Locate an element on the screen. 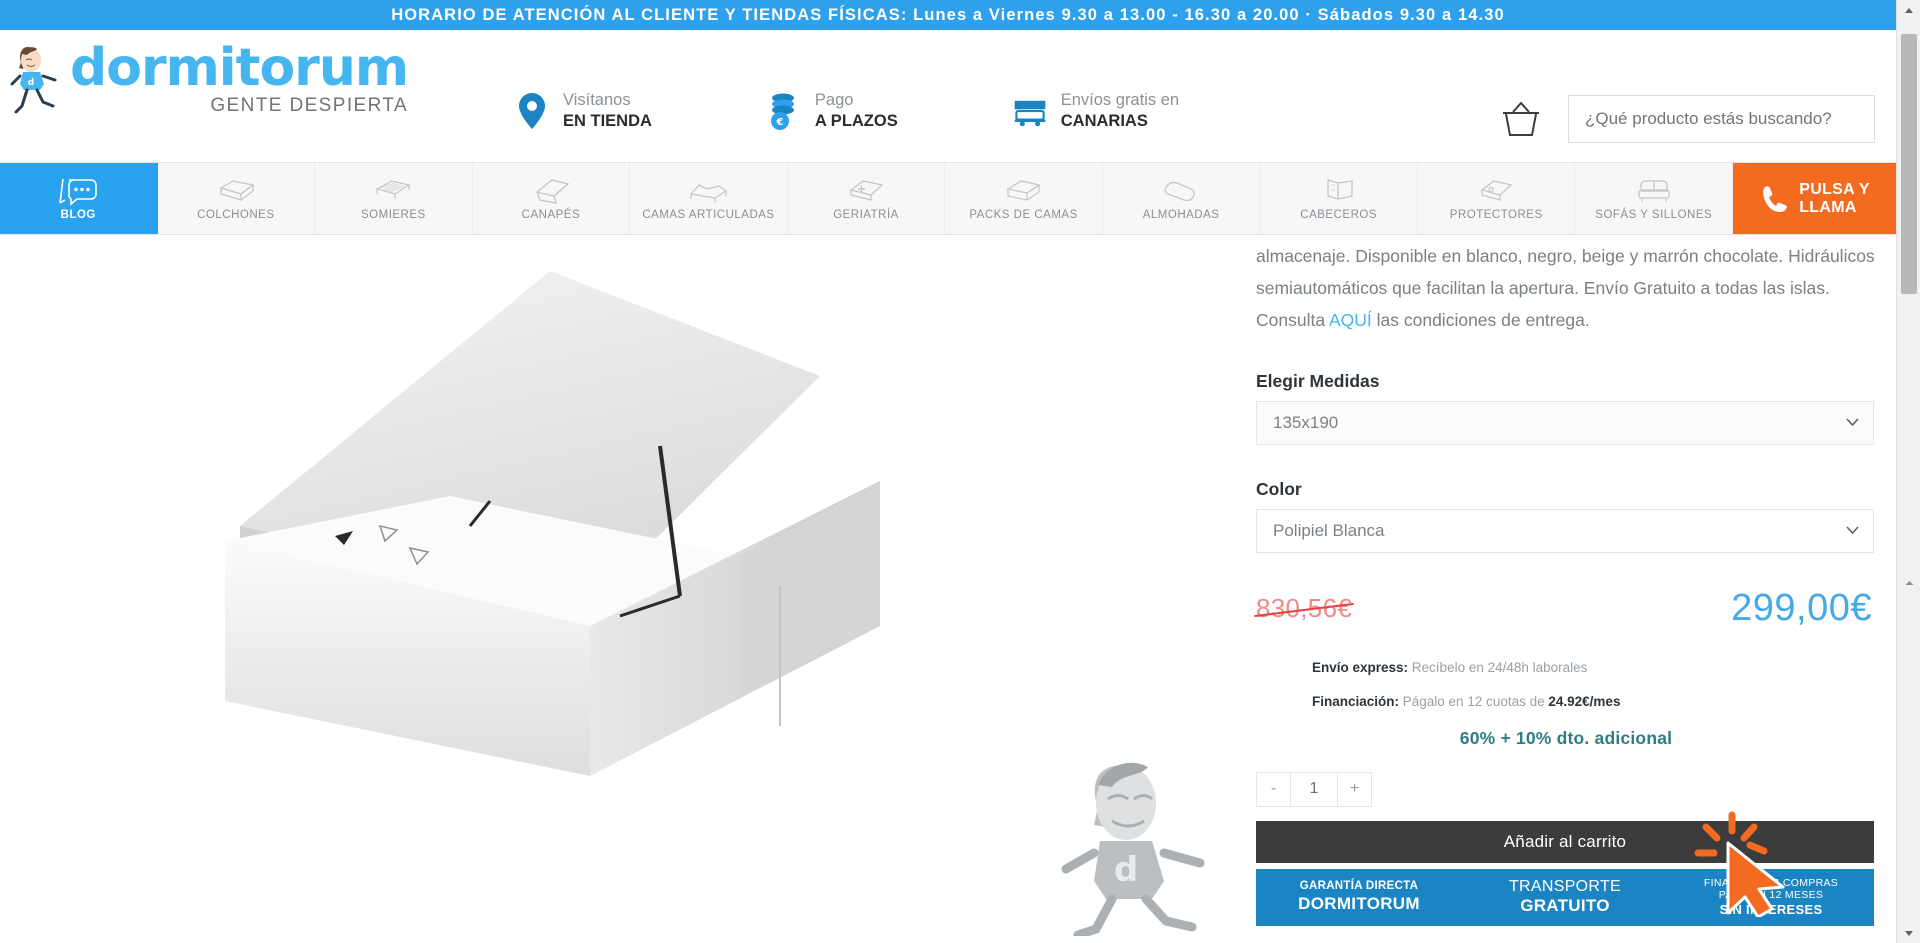 The image size is (1920, 943). cta-line-2: LLAMA is located at coordinates (1828, 207).